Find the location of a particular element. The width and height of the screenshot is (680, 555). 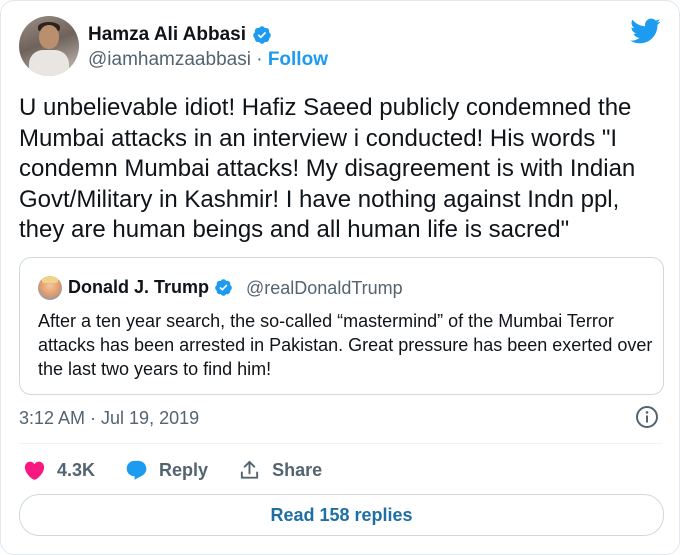

like-count: 4.3K is located at coordinates (76, 469).